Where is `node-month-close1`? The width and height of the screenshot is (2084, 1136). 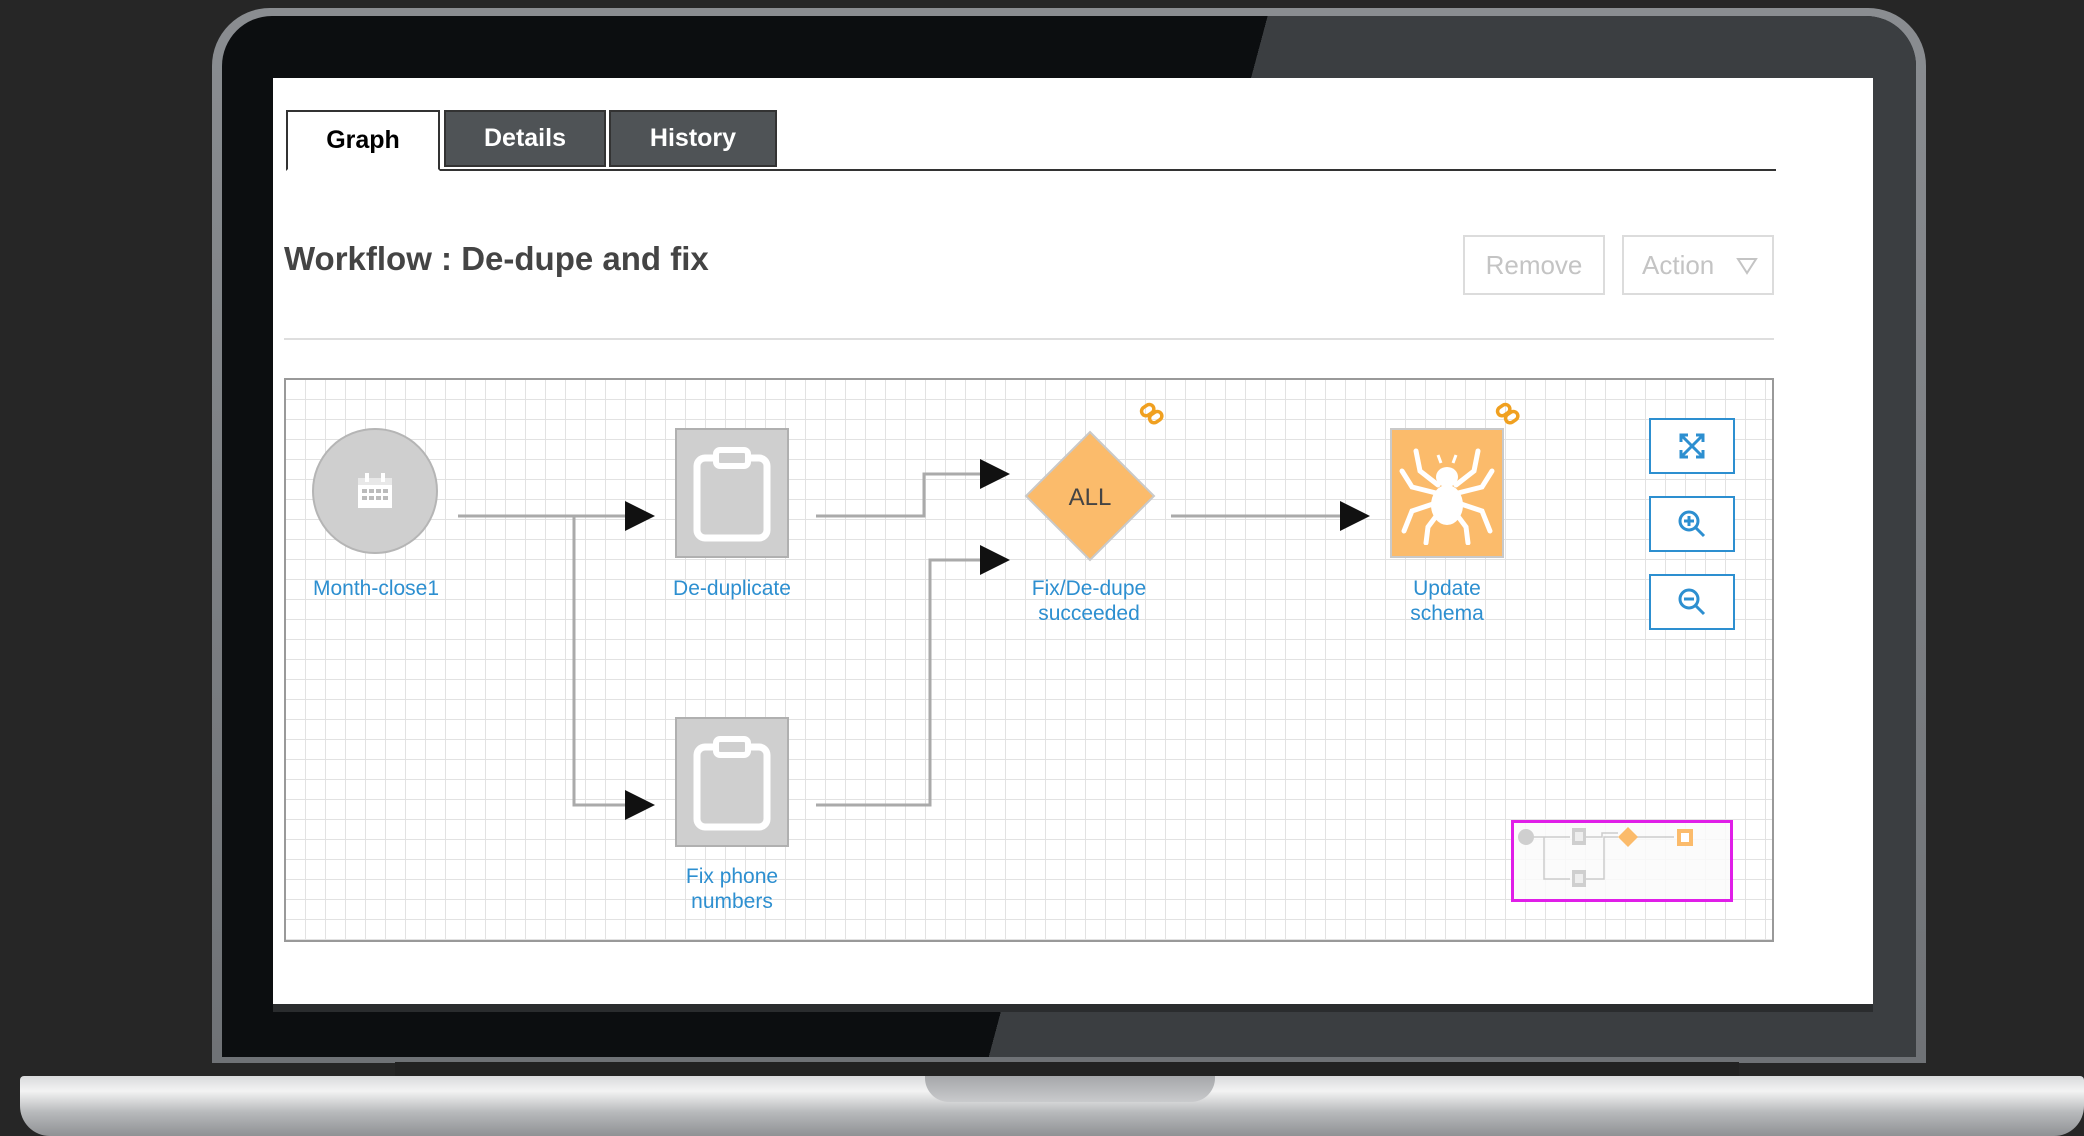
node-month-close1 is located at coordinates (375, 491).